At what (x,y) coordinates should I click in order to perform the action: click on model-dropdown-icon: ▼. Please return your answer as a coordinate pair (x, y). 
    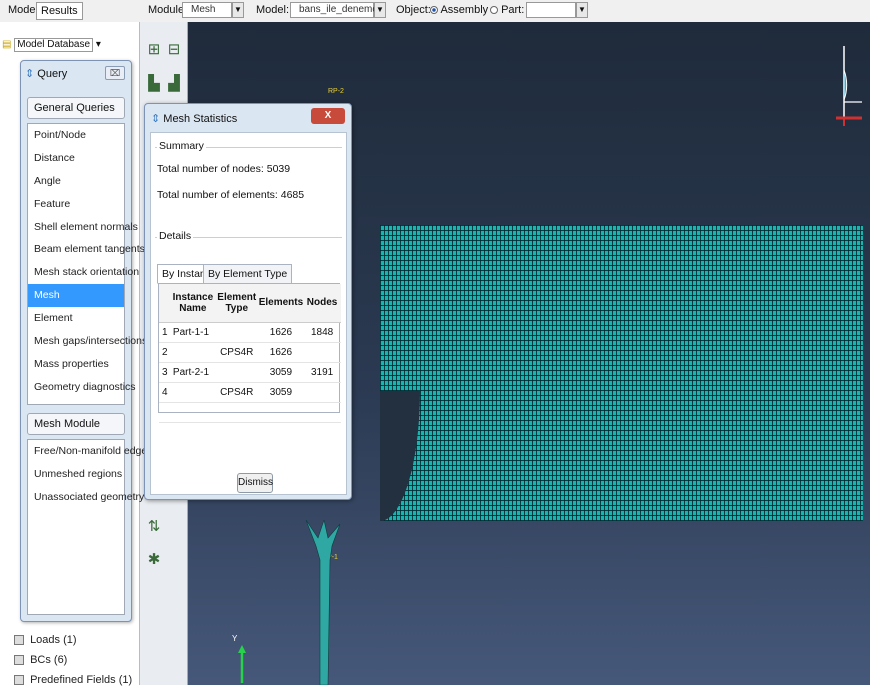
    Looking at the image, I should click on (380, 10).